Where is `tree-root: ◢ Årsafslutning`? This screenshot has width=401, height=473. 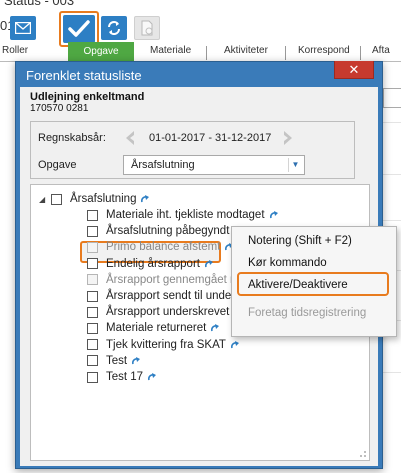
tree-root: ◢ Årsafslutning is located at coordinates (94, 199).